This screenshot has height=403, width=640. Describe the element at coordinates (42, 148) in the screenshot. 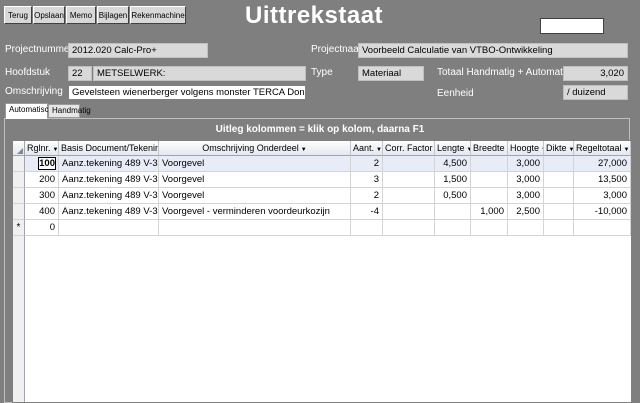

I see `col-rglnr: Rglnr. ▼` at that location.